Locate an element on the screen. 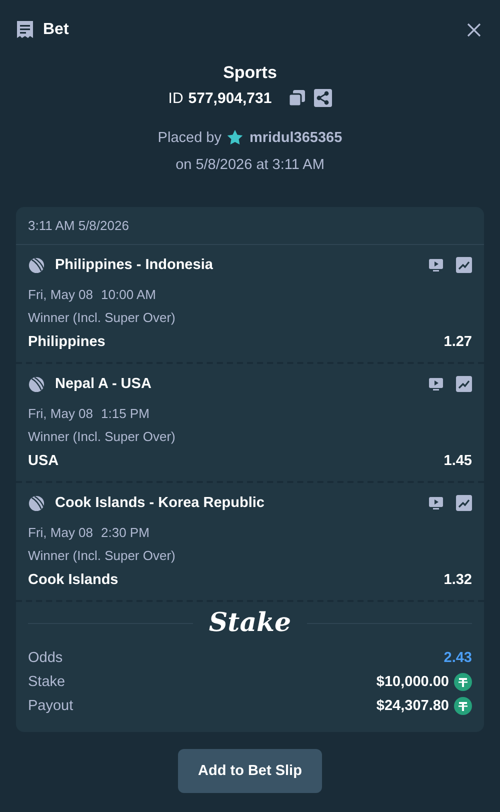 This screenshot has height=812, width=500. vip-star-icon is located at coordinates (235, 138).